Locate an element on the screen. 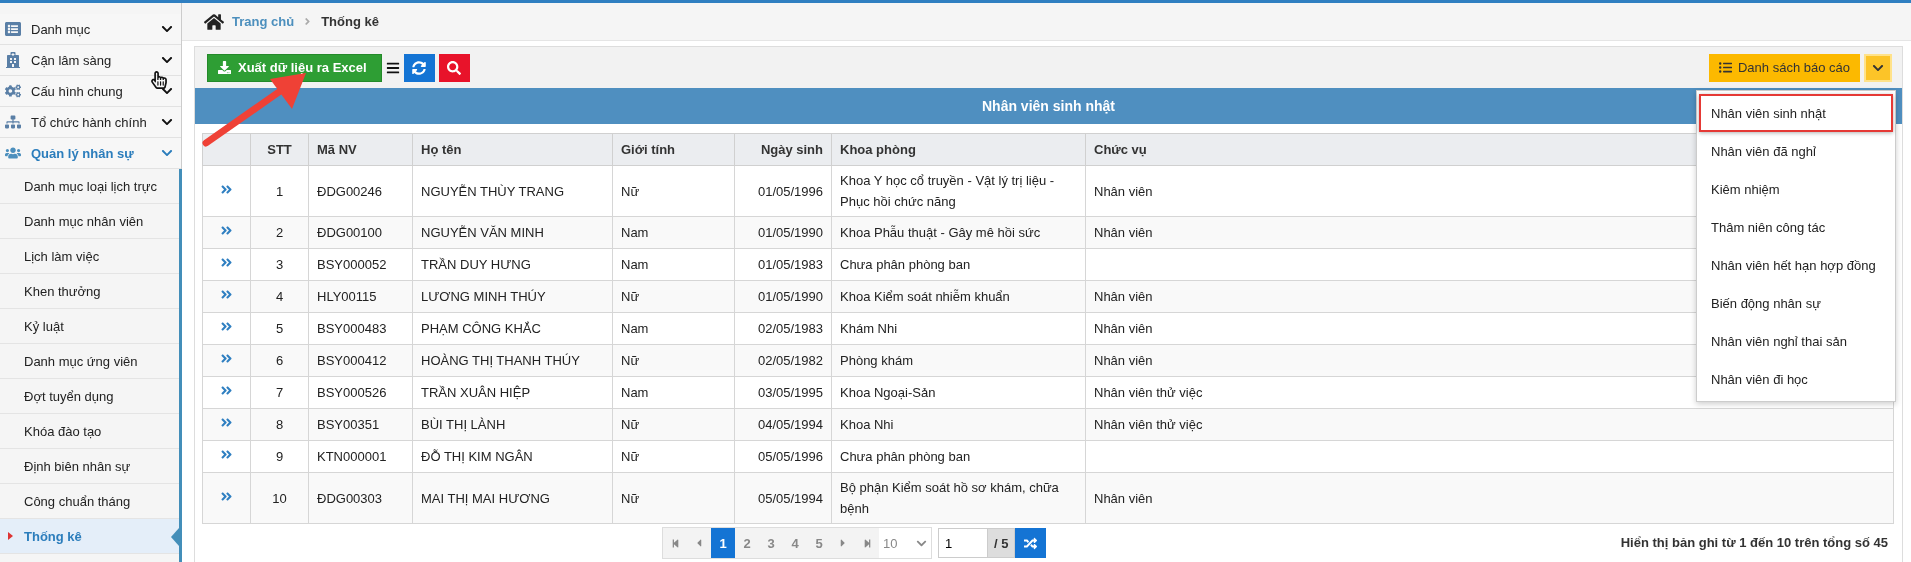 The width and height of the screenshot is (1911, 562). department: Khoa Y học cổ truyền - Vật lý trị liệu - Phục hồi chức năng is located at coordinates (958, 191).